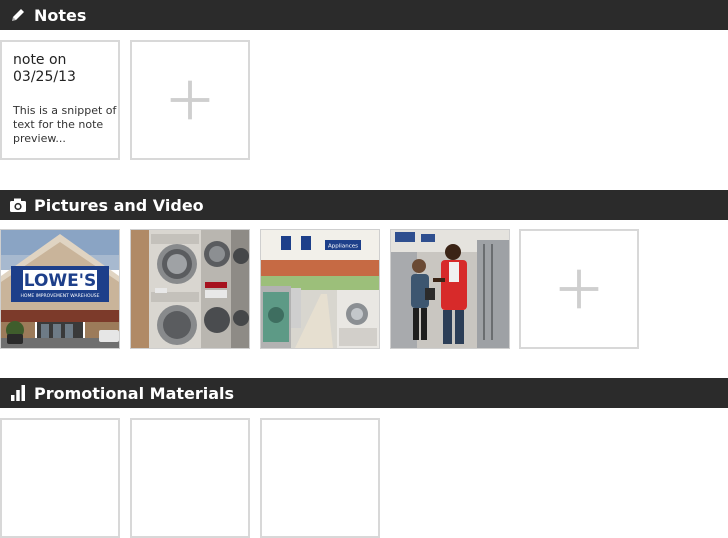  What do you see at coordinates (60, 296) in the screenshot?
I see `lowes-sign-subtext: HOME IMPROVEMENT WAREHOUSE` at bounding box center [60, 296].